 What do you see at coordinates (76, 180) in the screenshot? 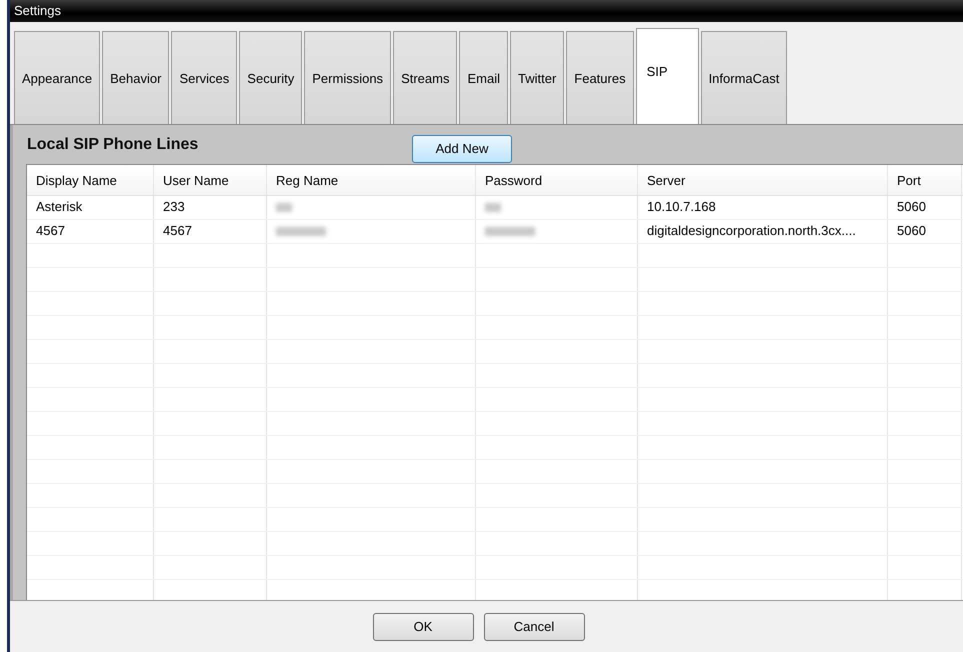
I see `column-header: Display Name` at bounding box center [76, 180].